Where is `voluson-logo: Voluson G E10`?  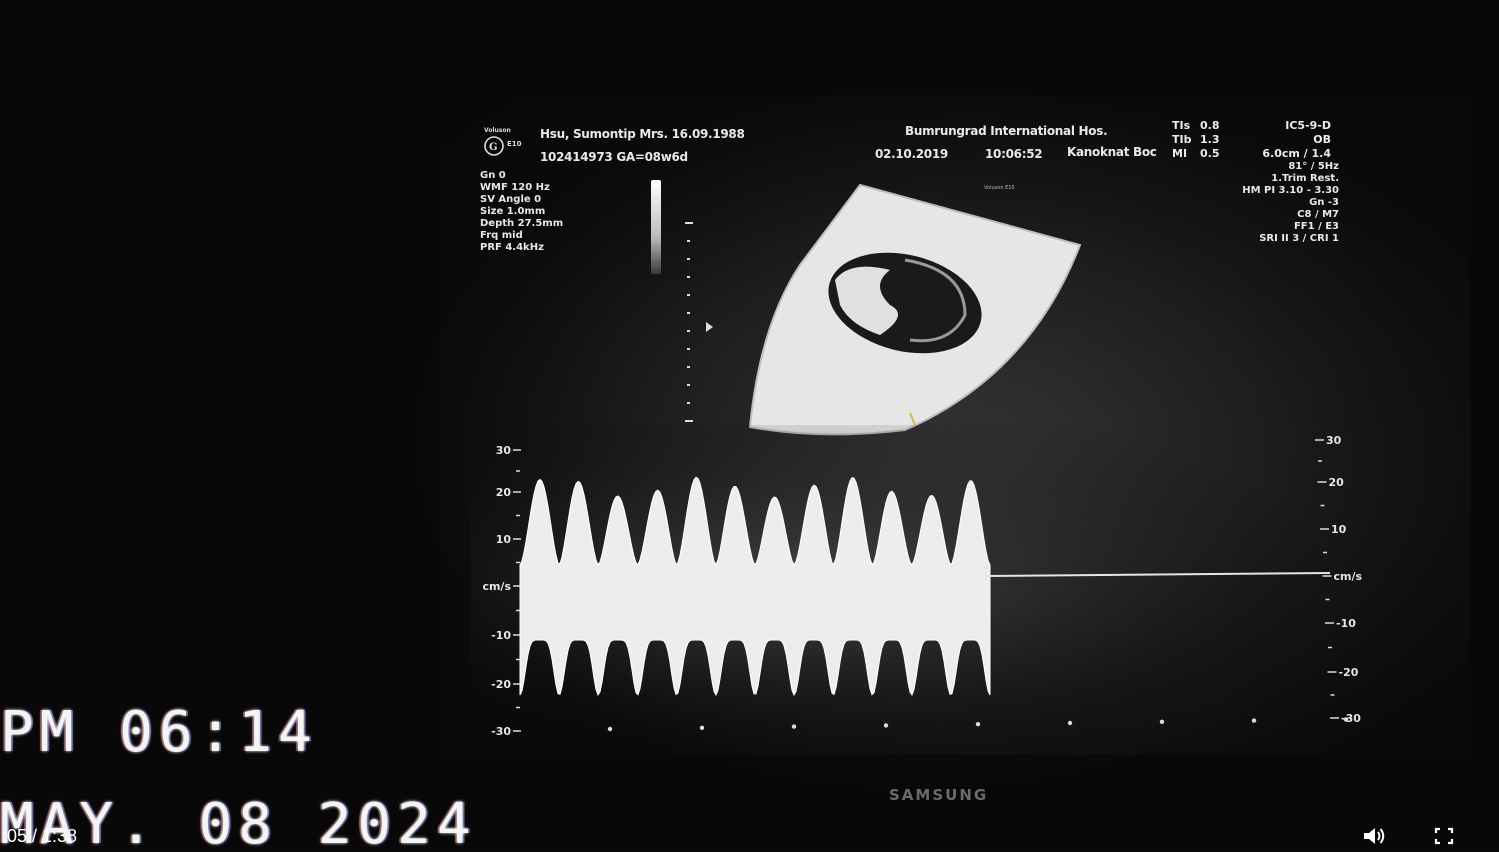
voluson-logo: Voluson G E10 is located at coordinates (503, 141).